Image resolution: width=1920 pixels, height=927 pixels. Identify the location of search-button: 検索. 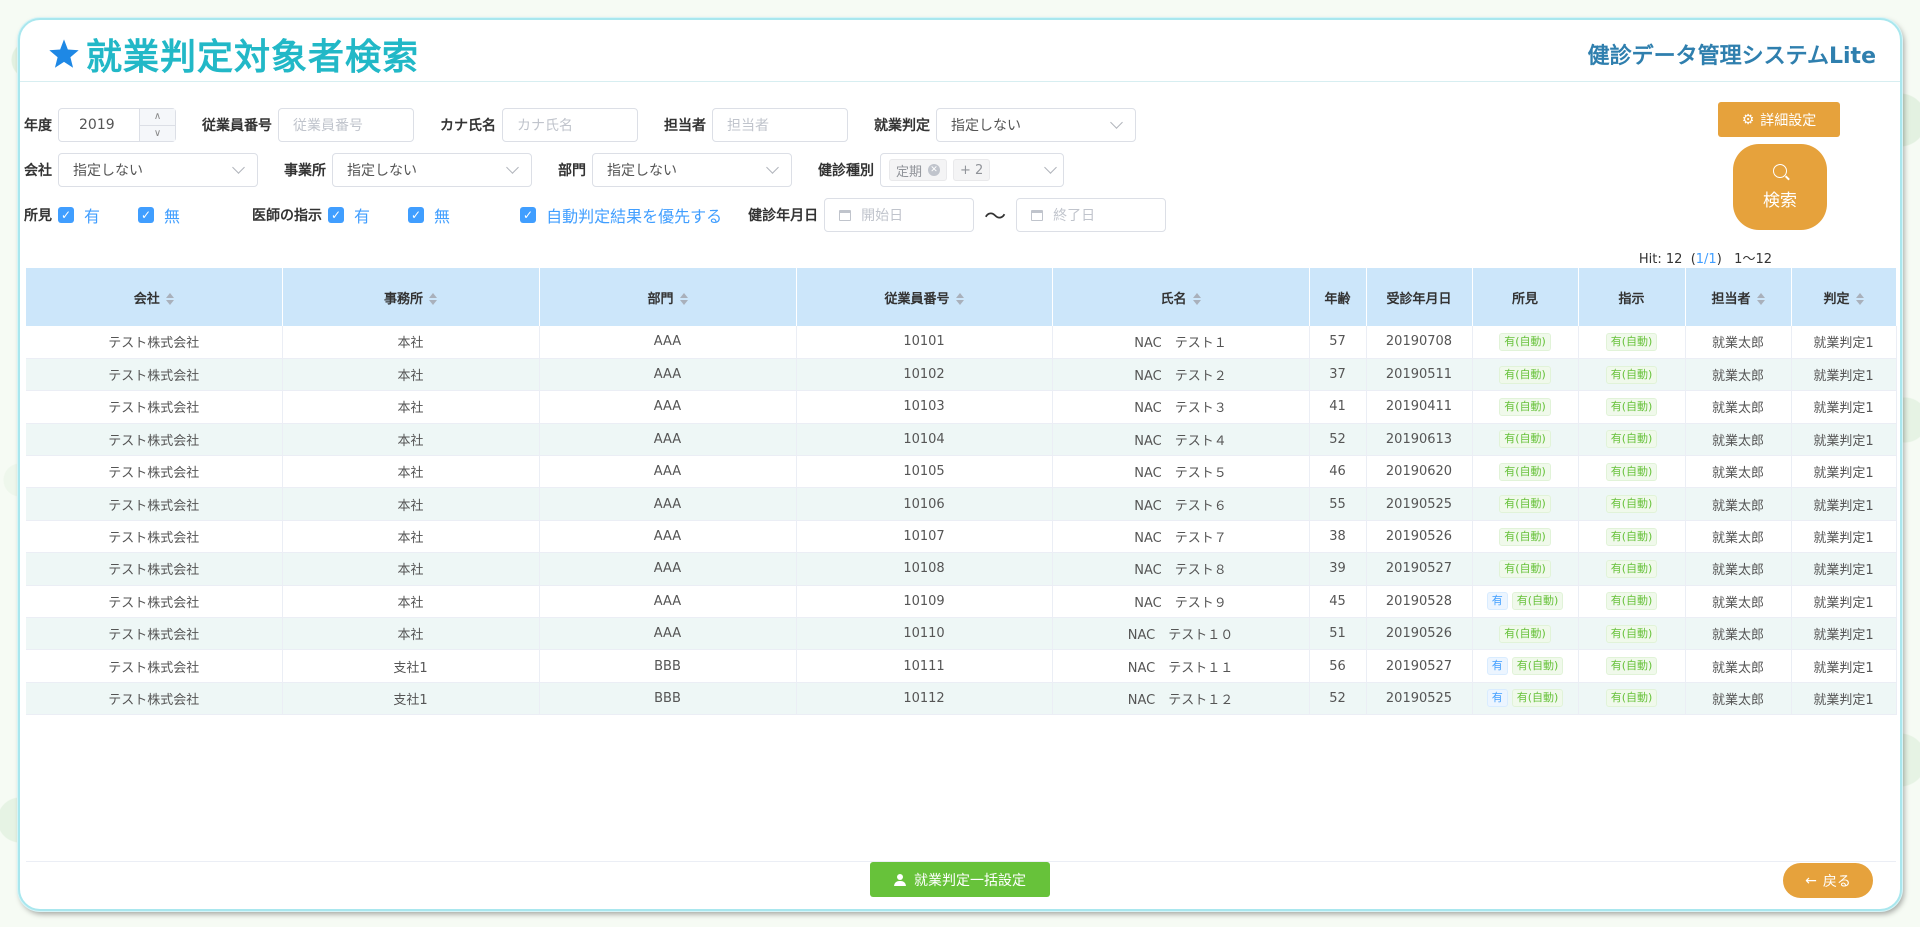
(1780, 187).